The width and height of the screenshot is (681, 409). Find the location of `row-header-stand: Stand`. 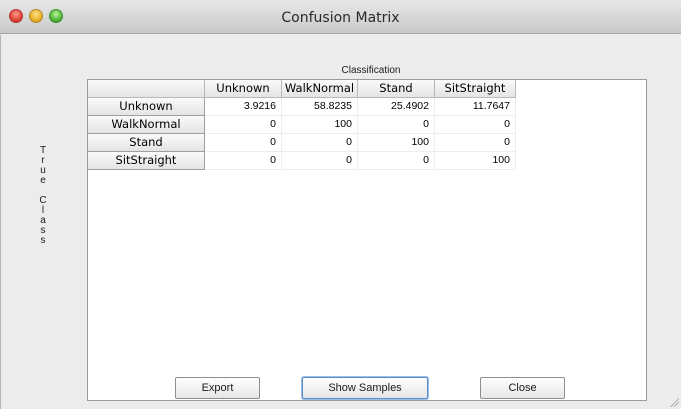

row-header-stand: Stand is located at coordinates (146, 143).